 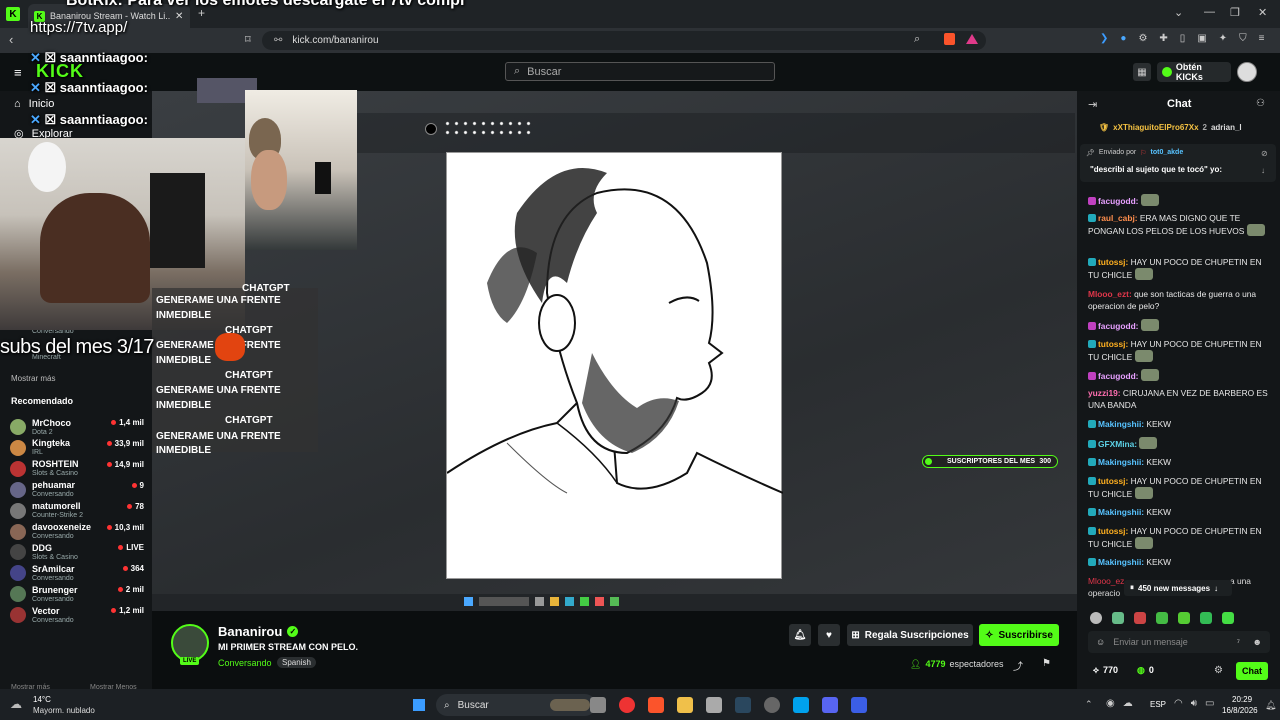 I want to click on subs-goal-bar: SUSCRIPTORES DEL MES 300, so click(x=990, y=461).